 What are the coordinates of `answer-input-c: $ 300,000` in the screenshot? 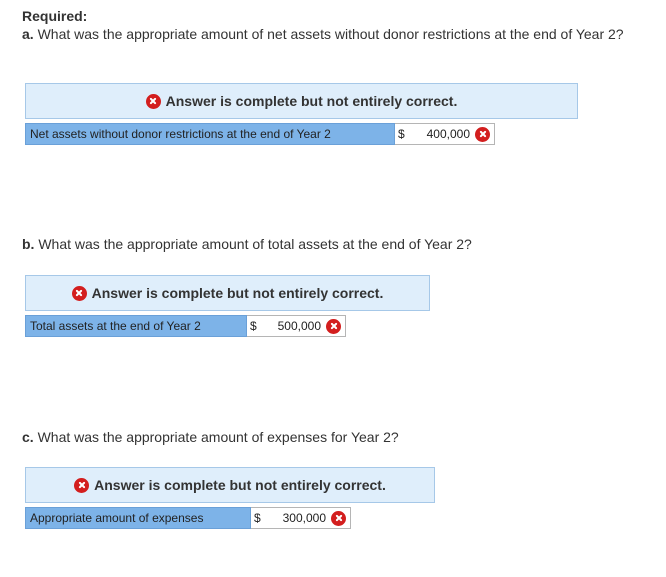 It's located at (301, 518).